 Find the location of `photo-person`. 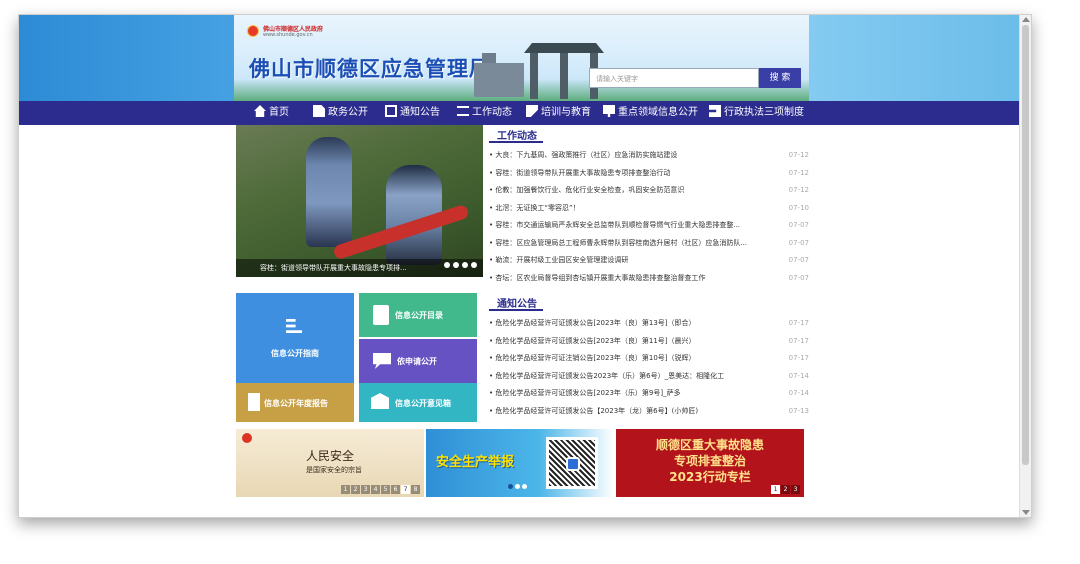

photo-person is located at coordinates (329, 192).